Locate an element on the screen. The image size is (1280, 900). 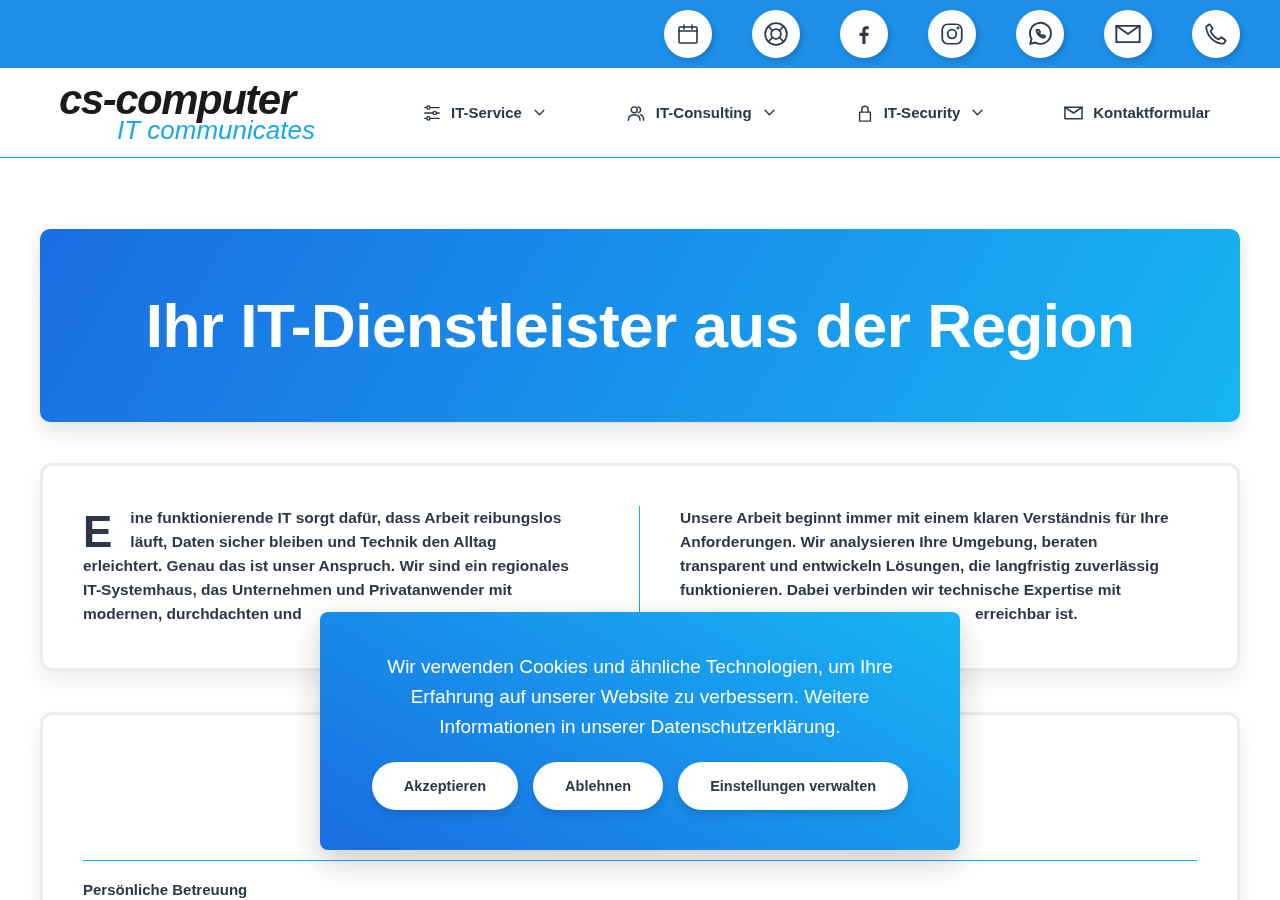
sliders-icon is located at coordinates (432, 112).